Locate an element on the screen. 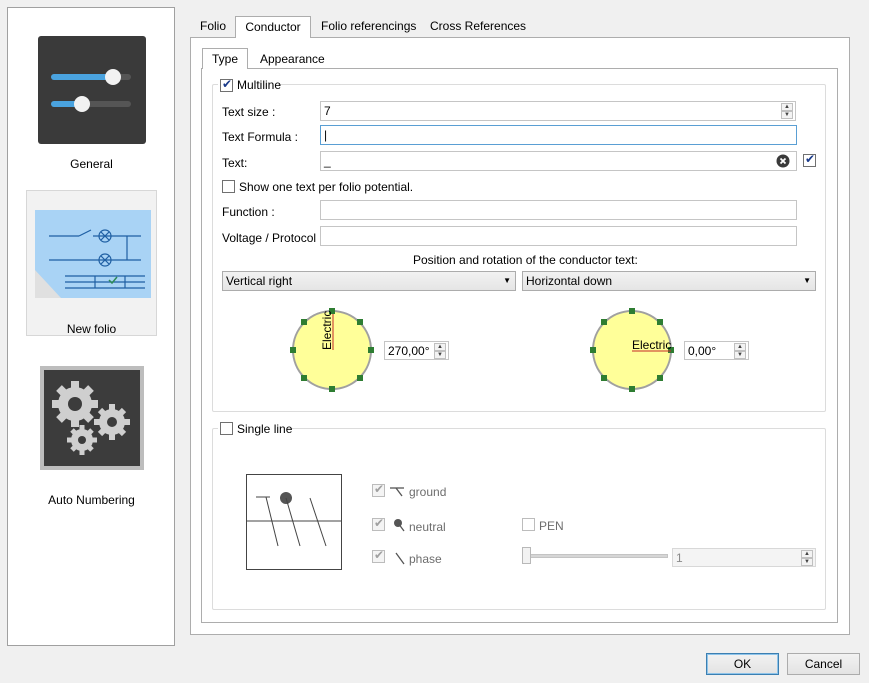 The height and width of the screenshot is (683, 869). single-line-checkbox is located at coordinates (226, 428).